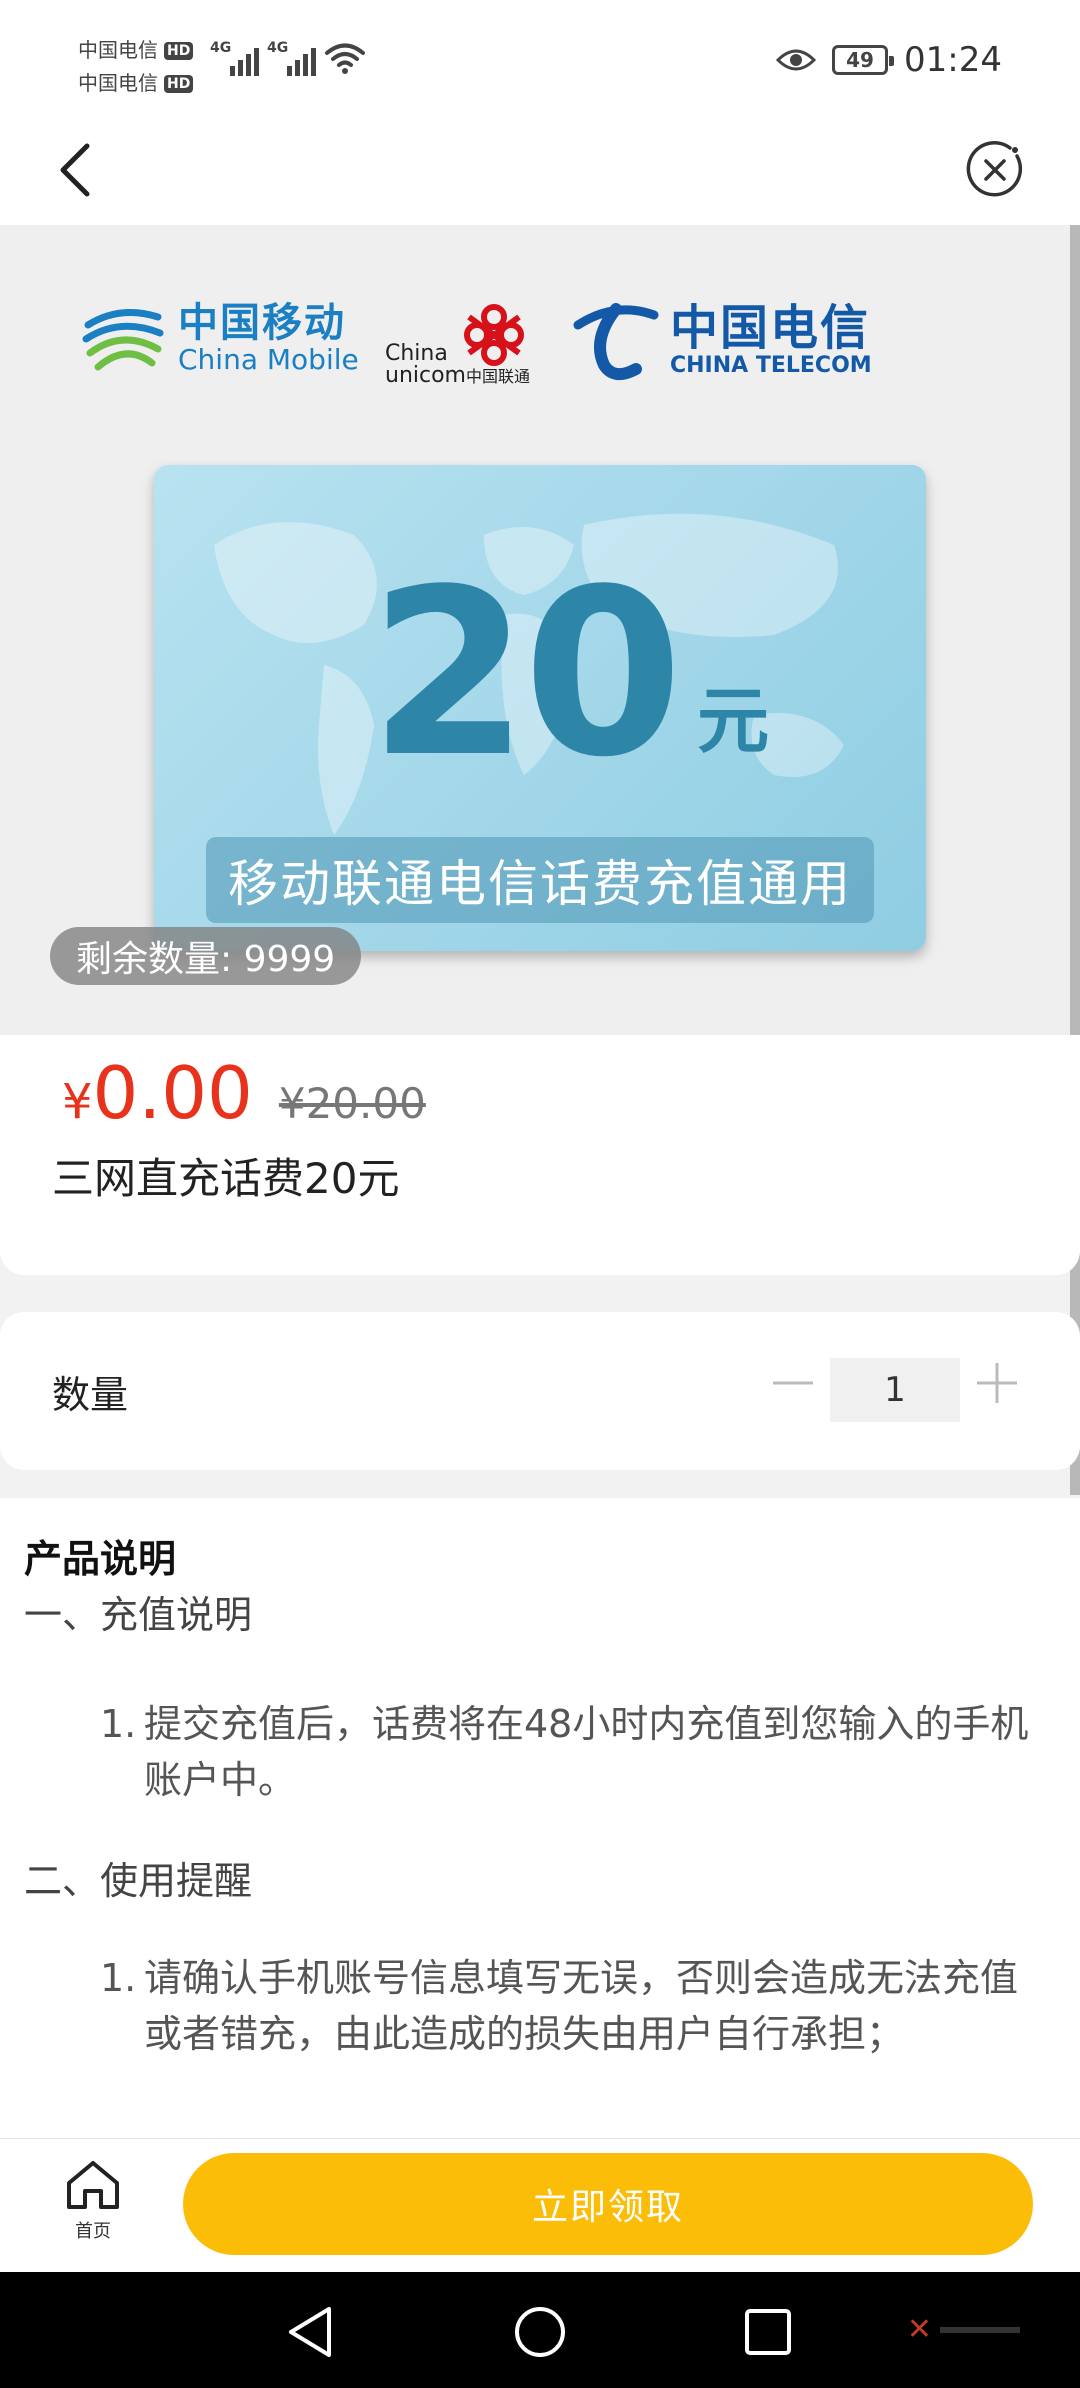 The height and width of the screenshot is (2388, 1080). I want to click on china-unicom-logo: China unicom中国联通, so click(460, 348).